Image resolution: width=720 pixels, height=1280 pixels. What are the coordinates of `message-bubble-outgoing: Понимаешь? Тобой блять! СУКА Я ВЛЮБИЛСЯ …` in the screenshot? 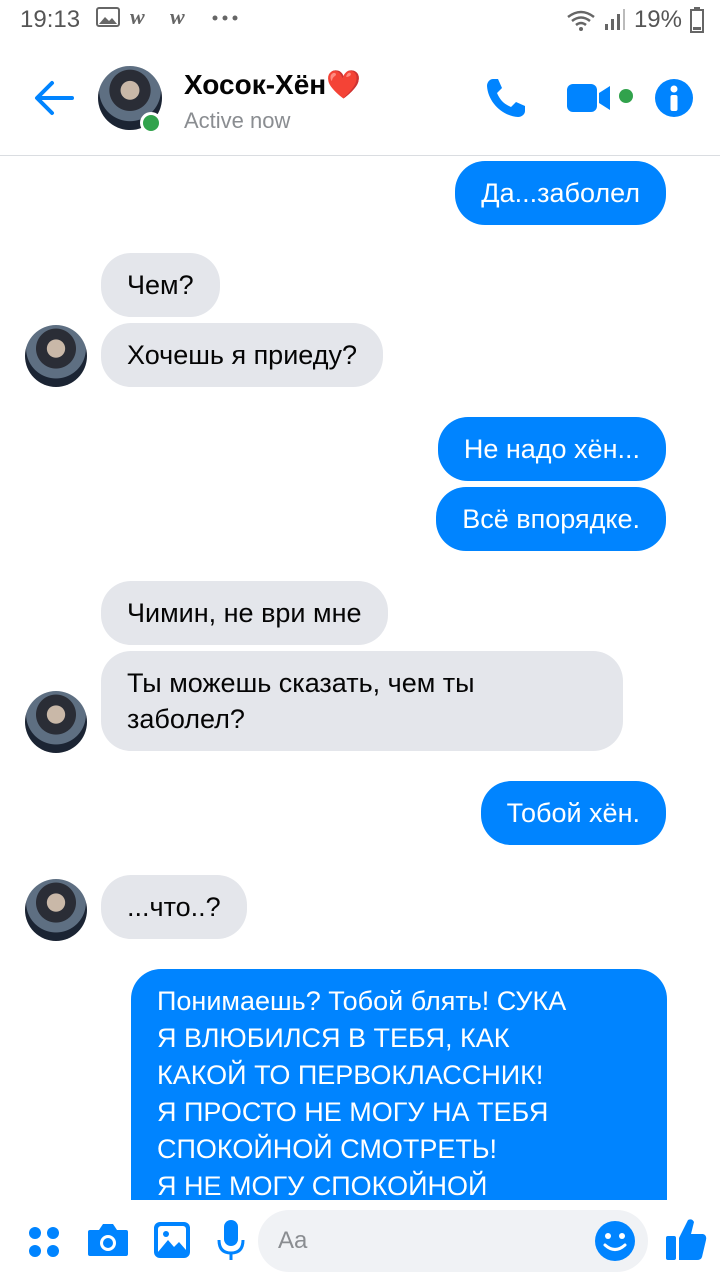 It's located at (399, 1084).